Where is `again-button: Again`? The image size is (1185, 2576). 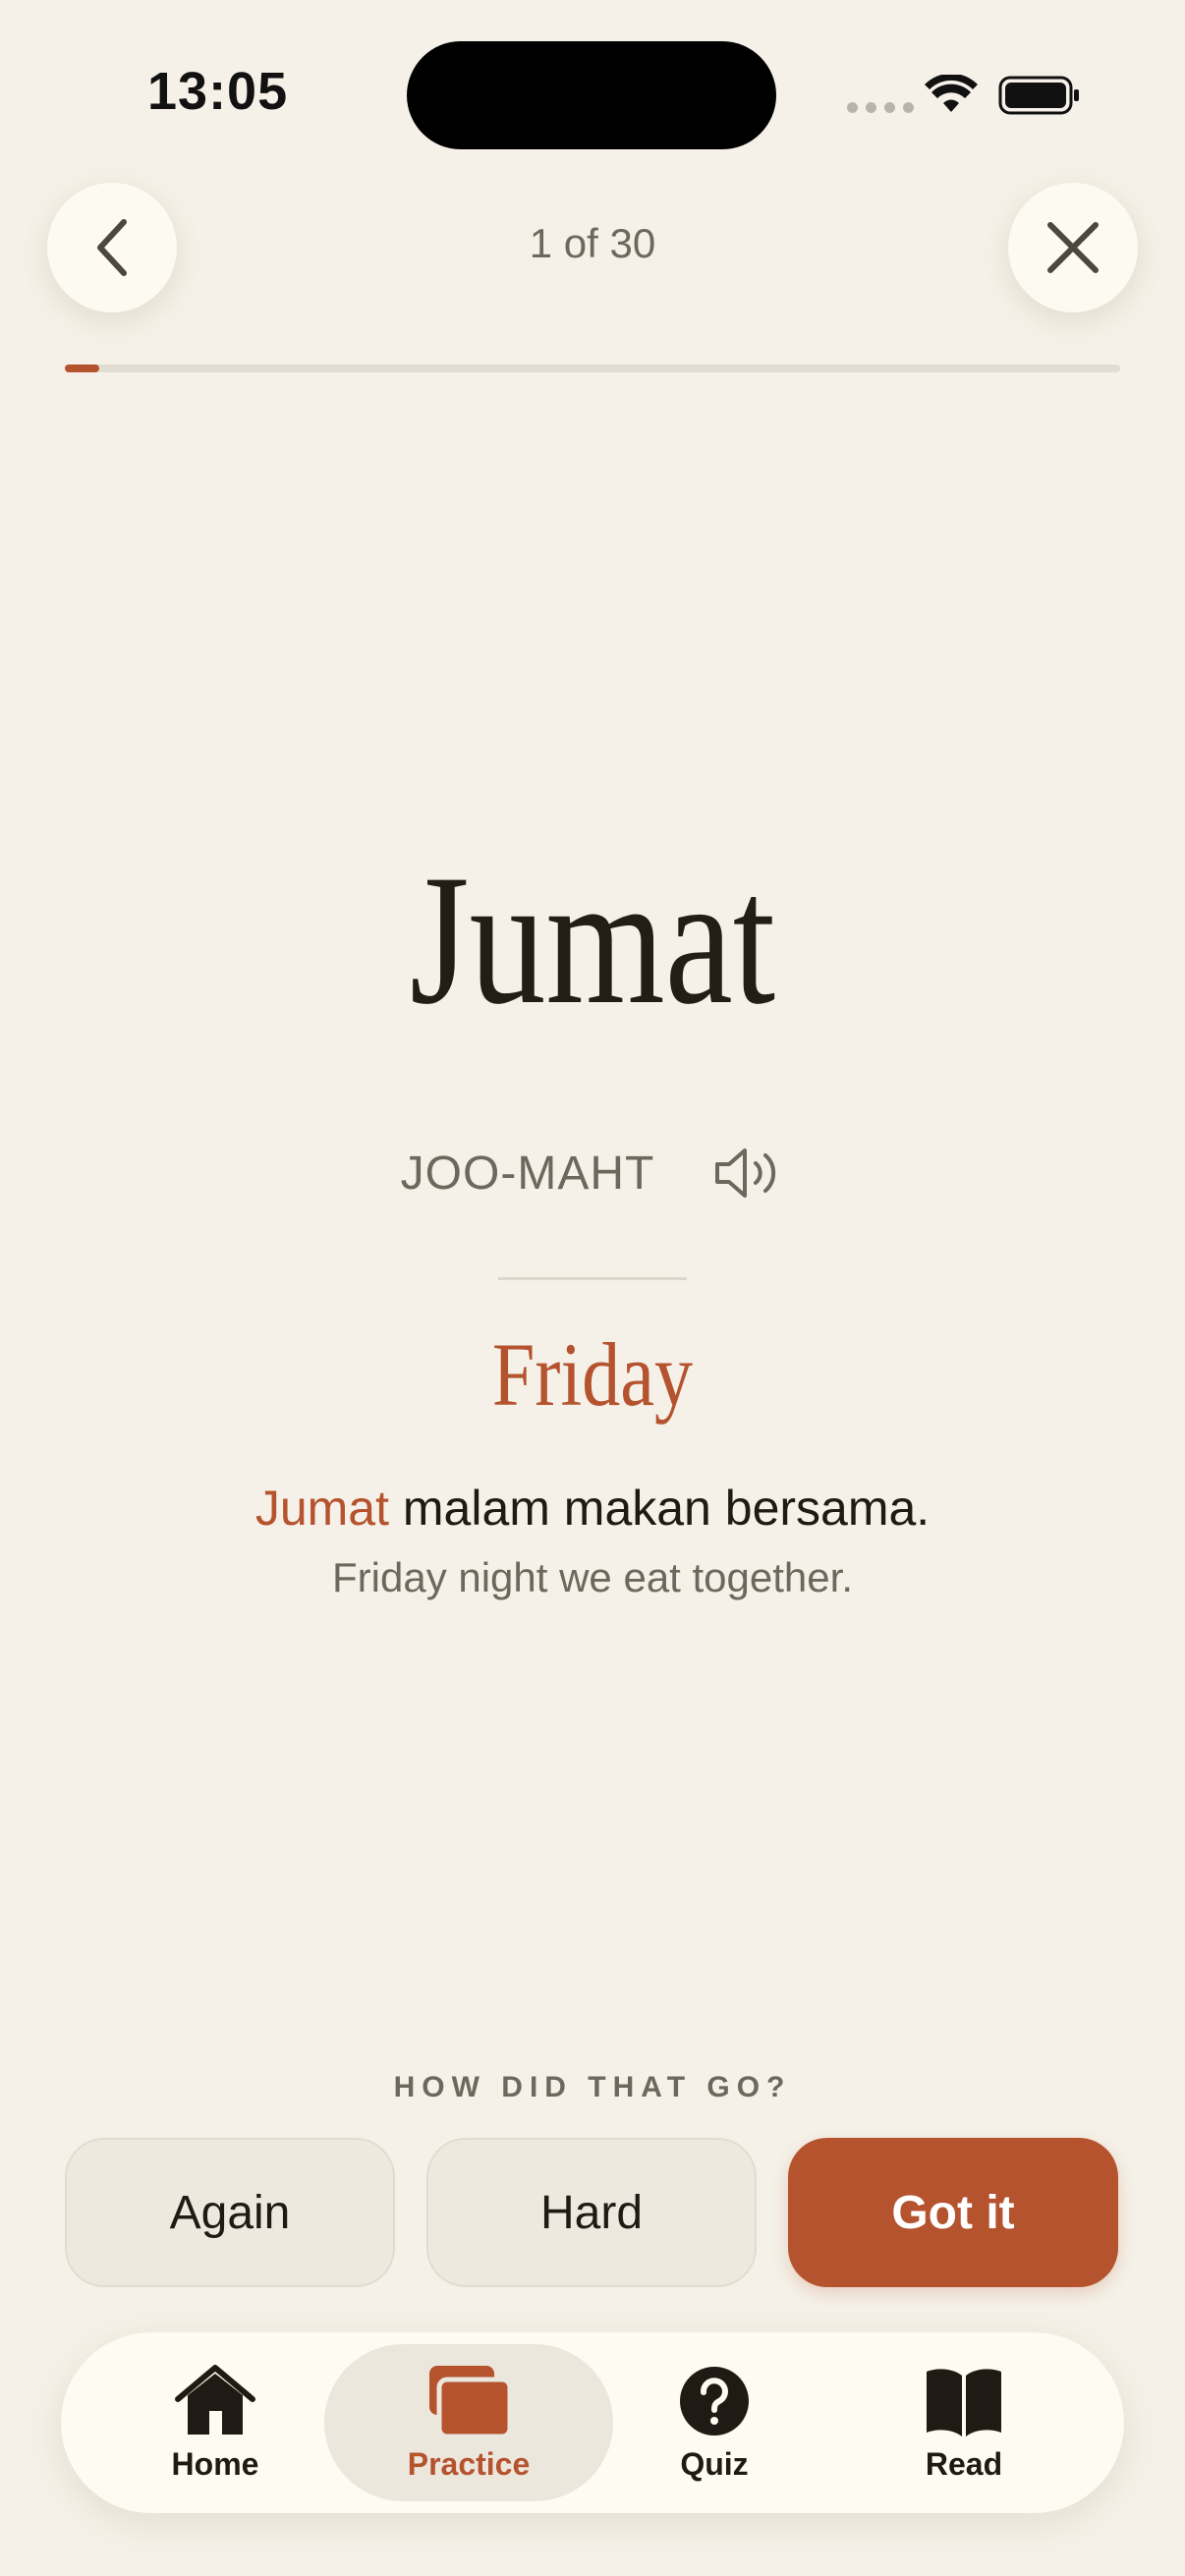 again-button: Again is located at coordinates (230, 2212).